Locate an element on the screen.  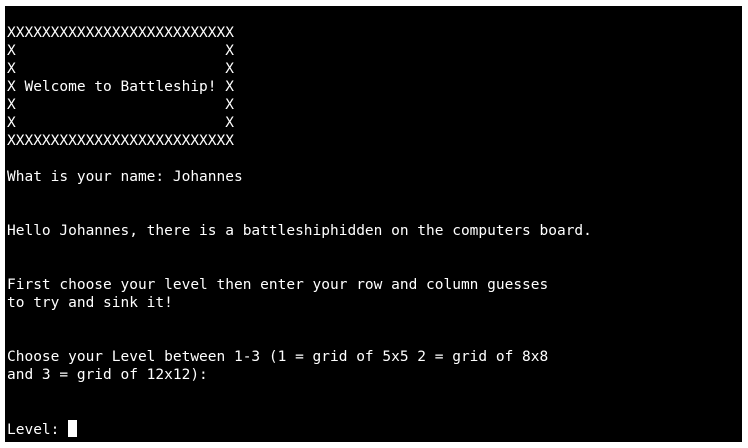
level-prompt: Level: is located at coordinates (38, 430).